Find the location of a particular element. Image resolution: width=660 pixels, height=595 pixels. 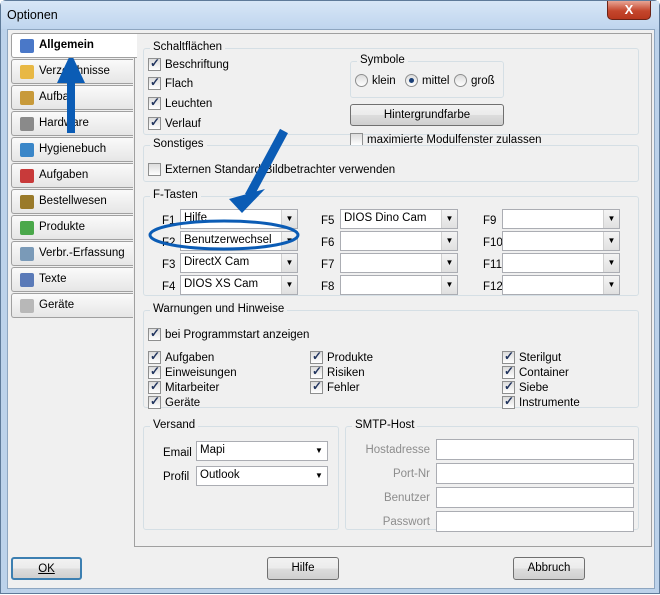

f-key-label: F3 is located at coordinates (169, 265).